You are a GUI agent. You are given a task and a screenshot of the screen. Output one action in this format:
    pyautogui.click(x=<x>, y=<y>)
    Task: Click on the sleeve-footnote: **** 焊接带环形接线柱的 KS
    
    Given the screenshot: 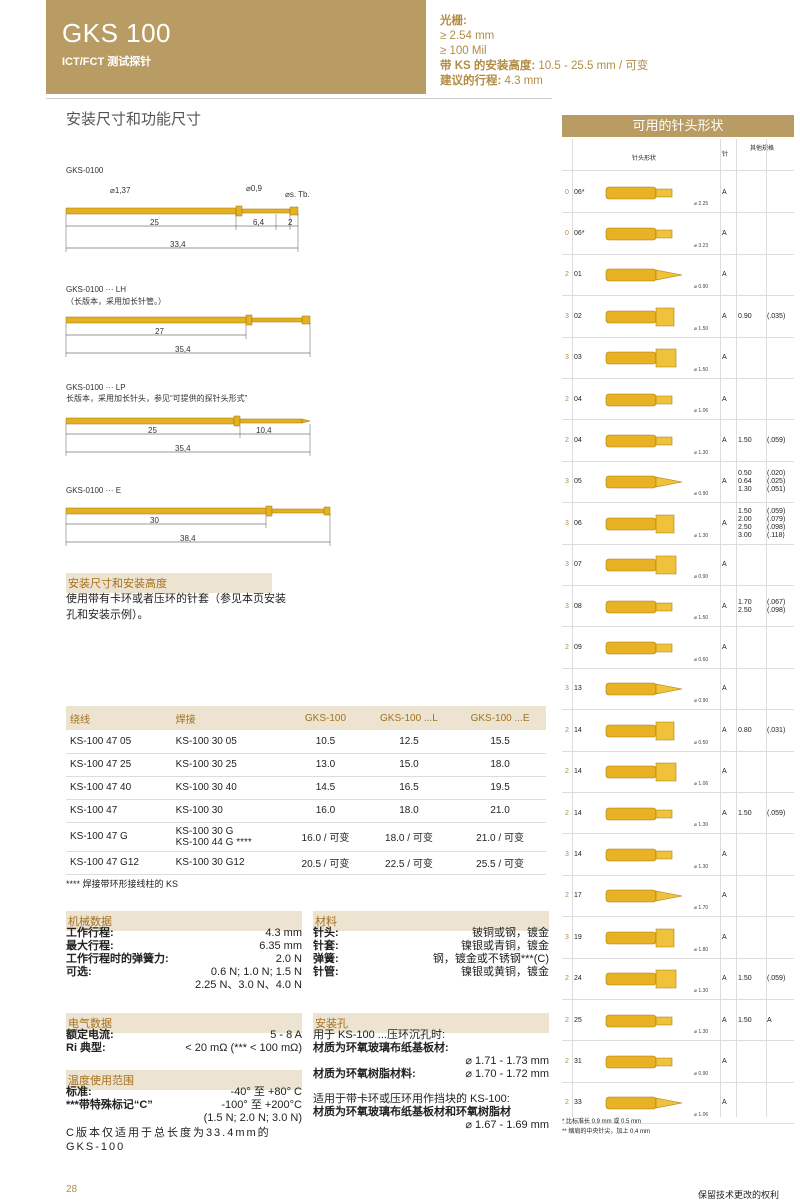 What is the action you would take?
    pyautogui.click(x=122, y=884)
    